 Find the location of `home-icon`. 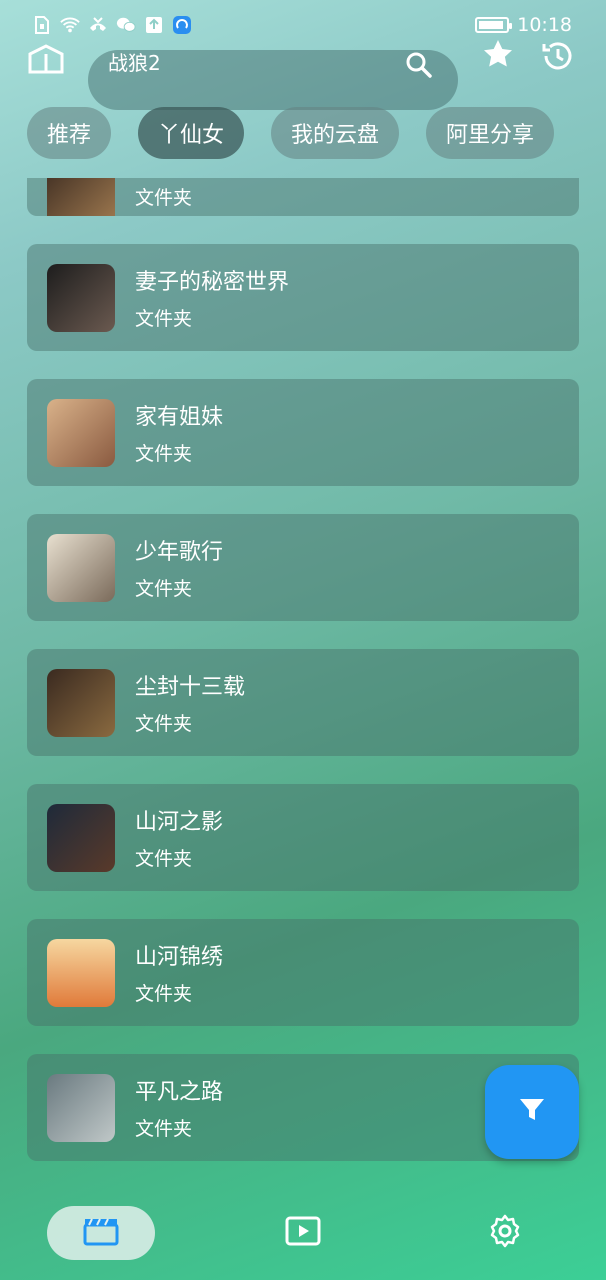

home-icon is located at coordinates (46, 60).